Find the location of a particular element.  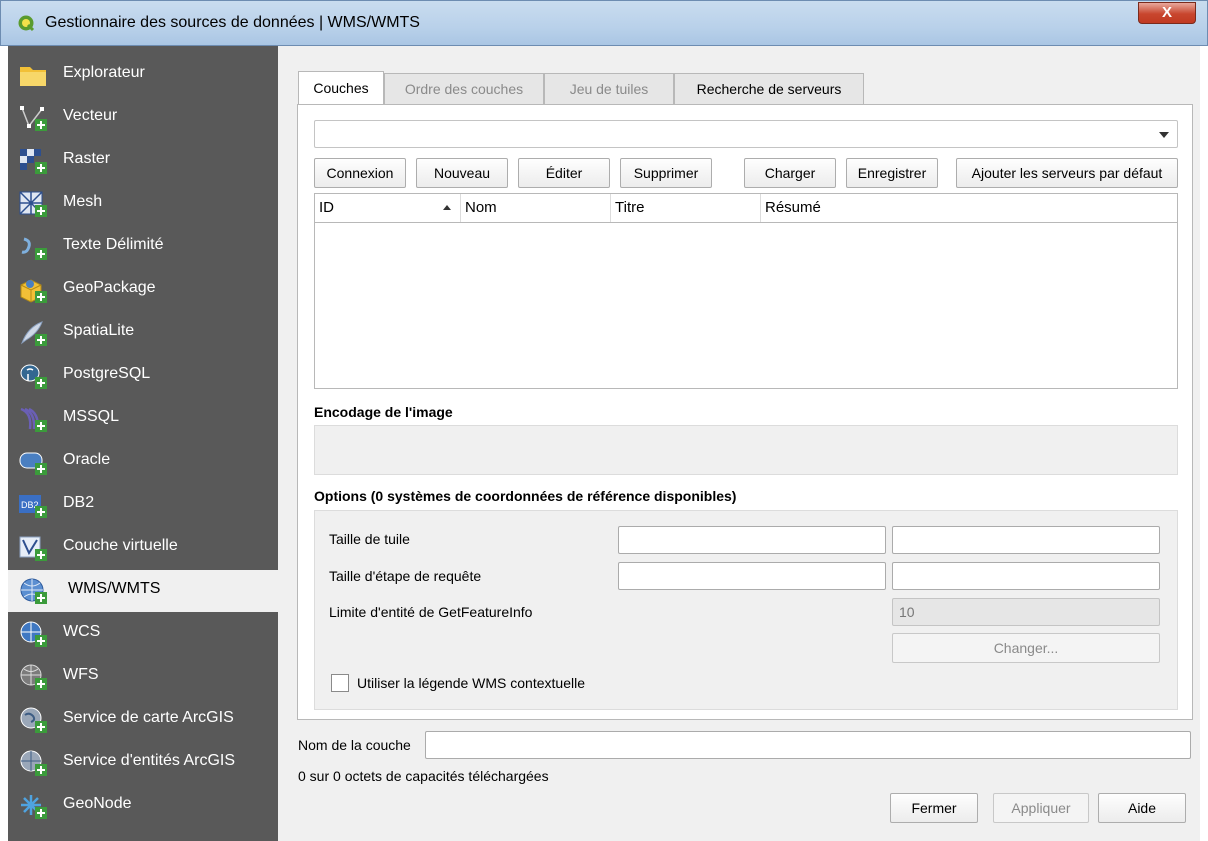

tab-jeu-de-tuiles: Jeu de tuiles is located at coordinates (609, 88).